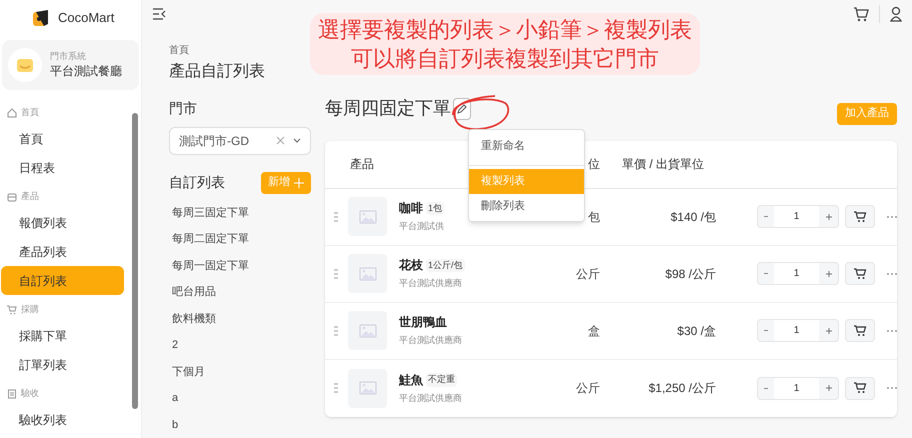 The height and width of the screenshot is (438, 912). Describe the element at coordinates (30, 393) in the screenshot. I see `section-label: 驗收` at that location.